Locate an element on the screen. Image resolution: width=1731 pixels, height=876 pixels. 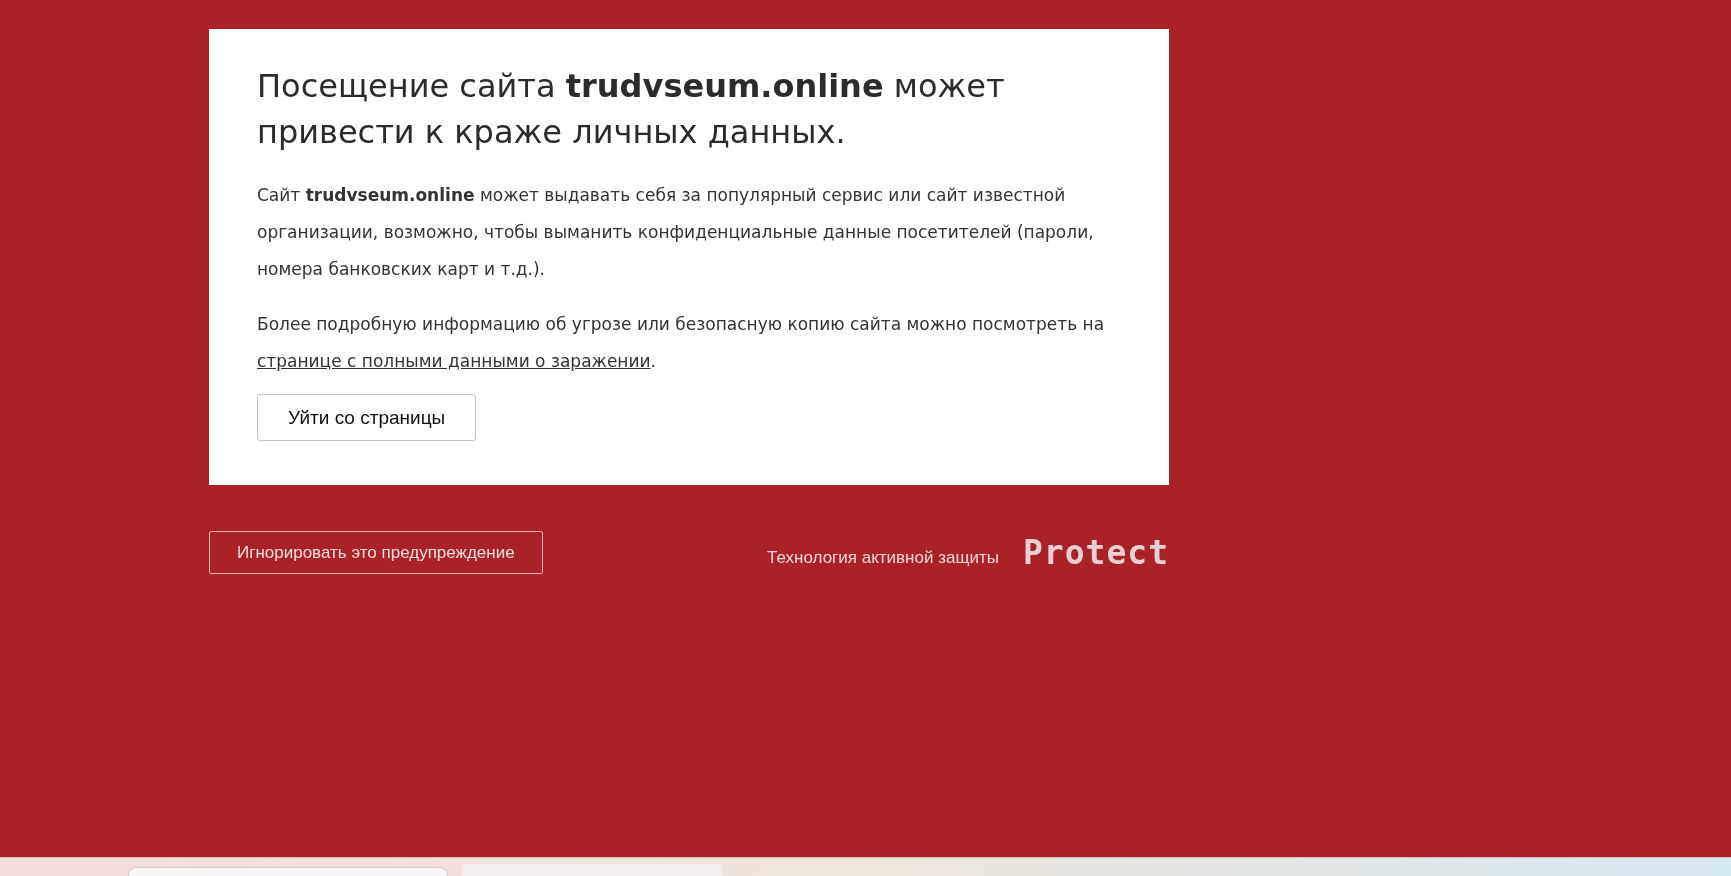
leave-page-button: Уйти со страницы is located at coordinates (367, 417).